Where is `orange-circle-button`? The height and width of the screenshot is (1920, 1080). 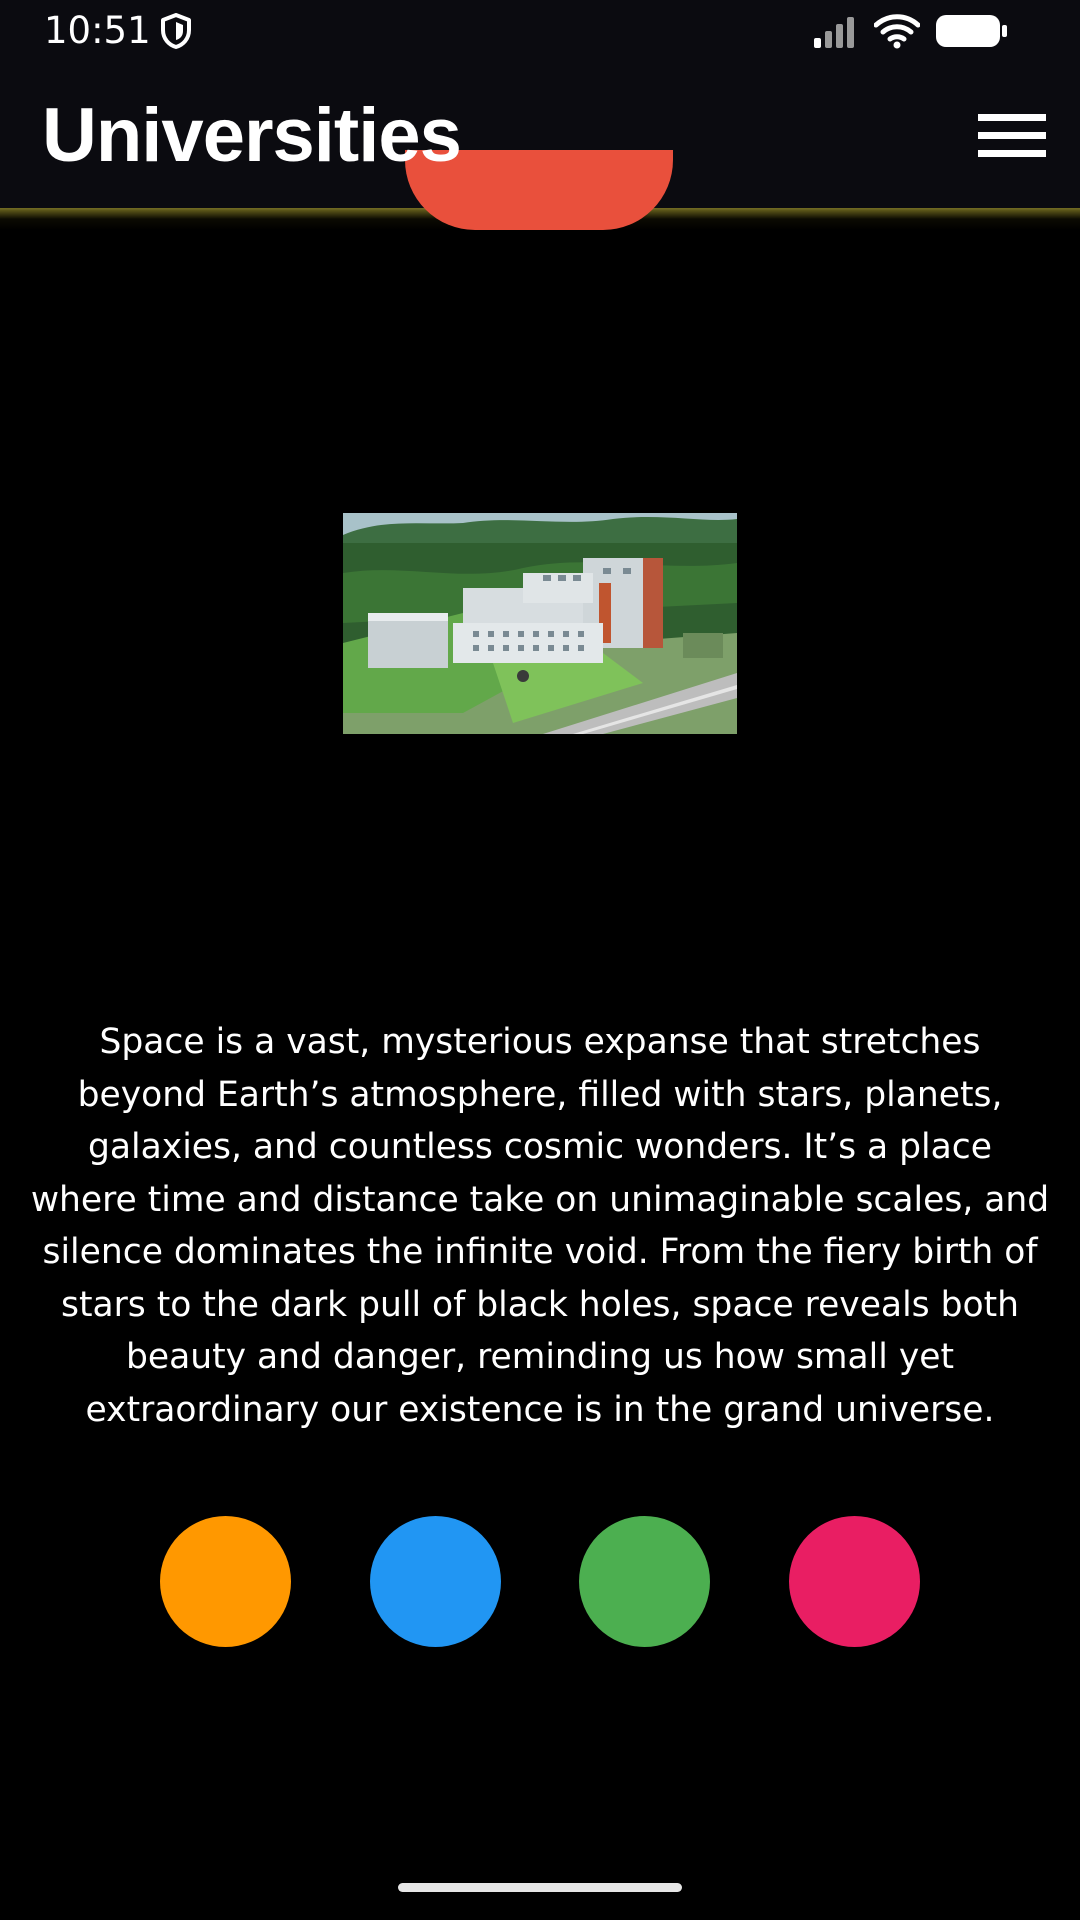 orange-circle-button is located at coordinates (225, 1581).